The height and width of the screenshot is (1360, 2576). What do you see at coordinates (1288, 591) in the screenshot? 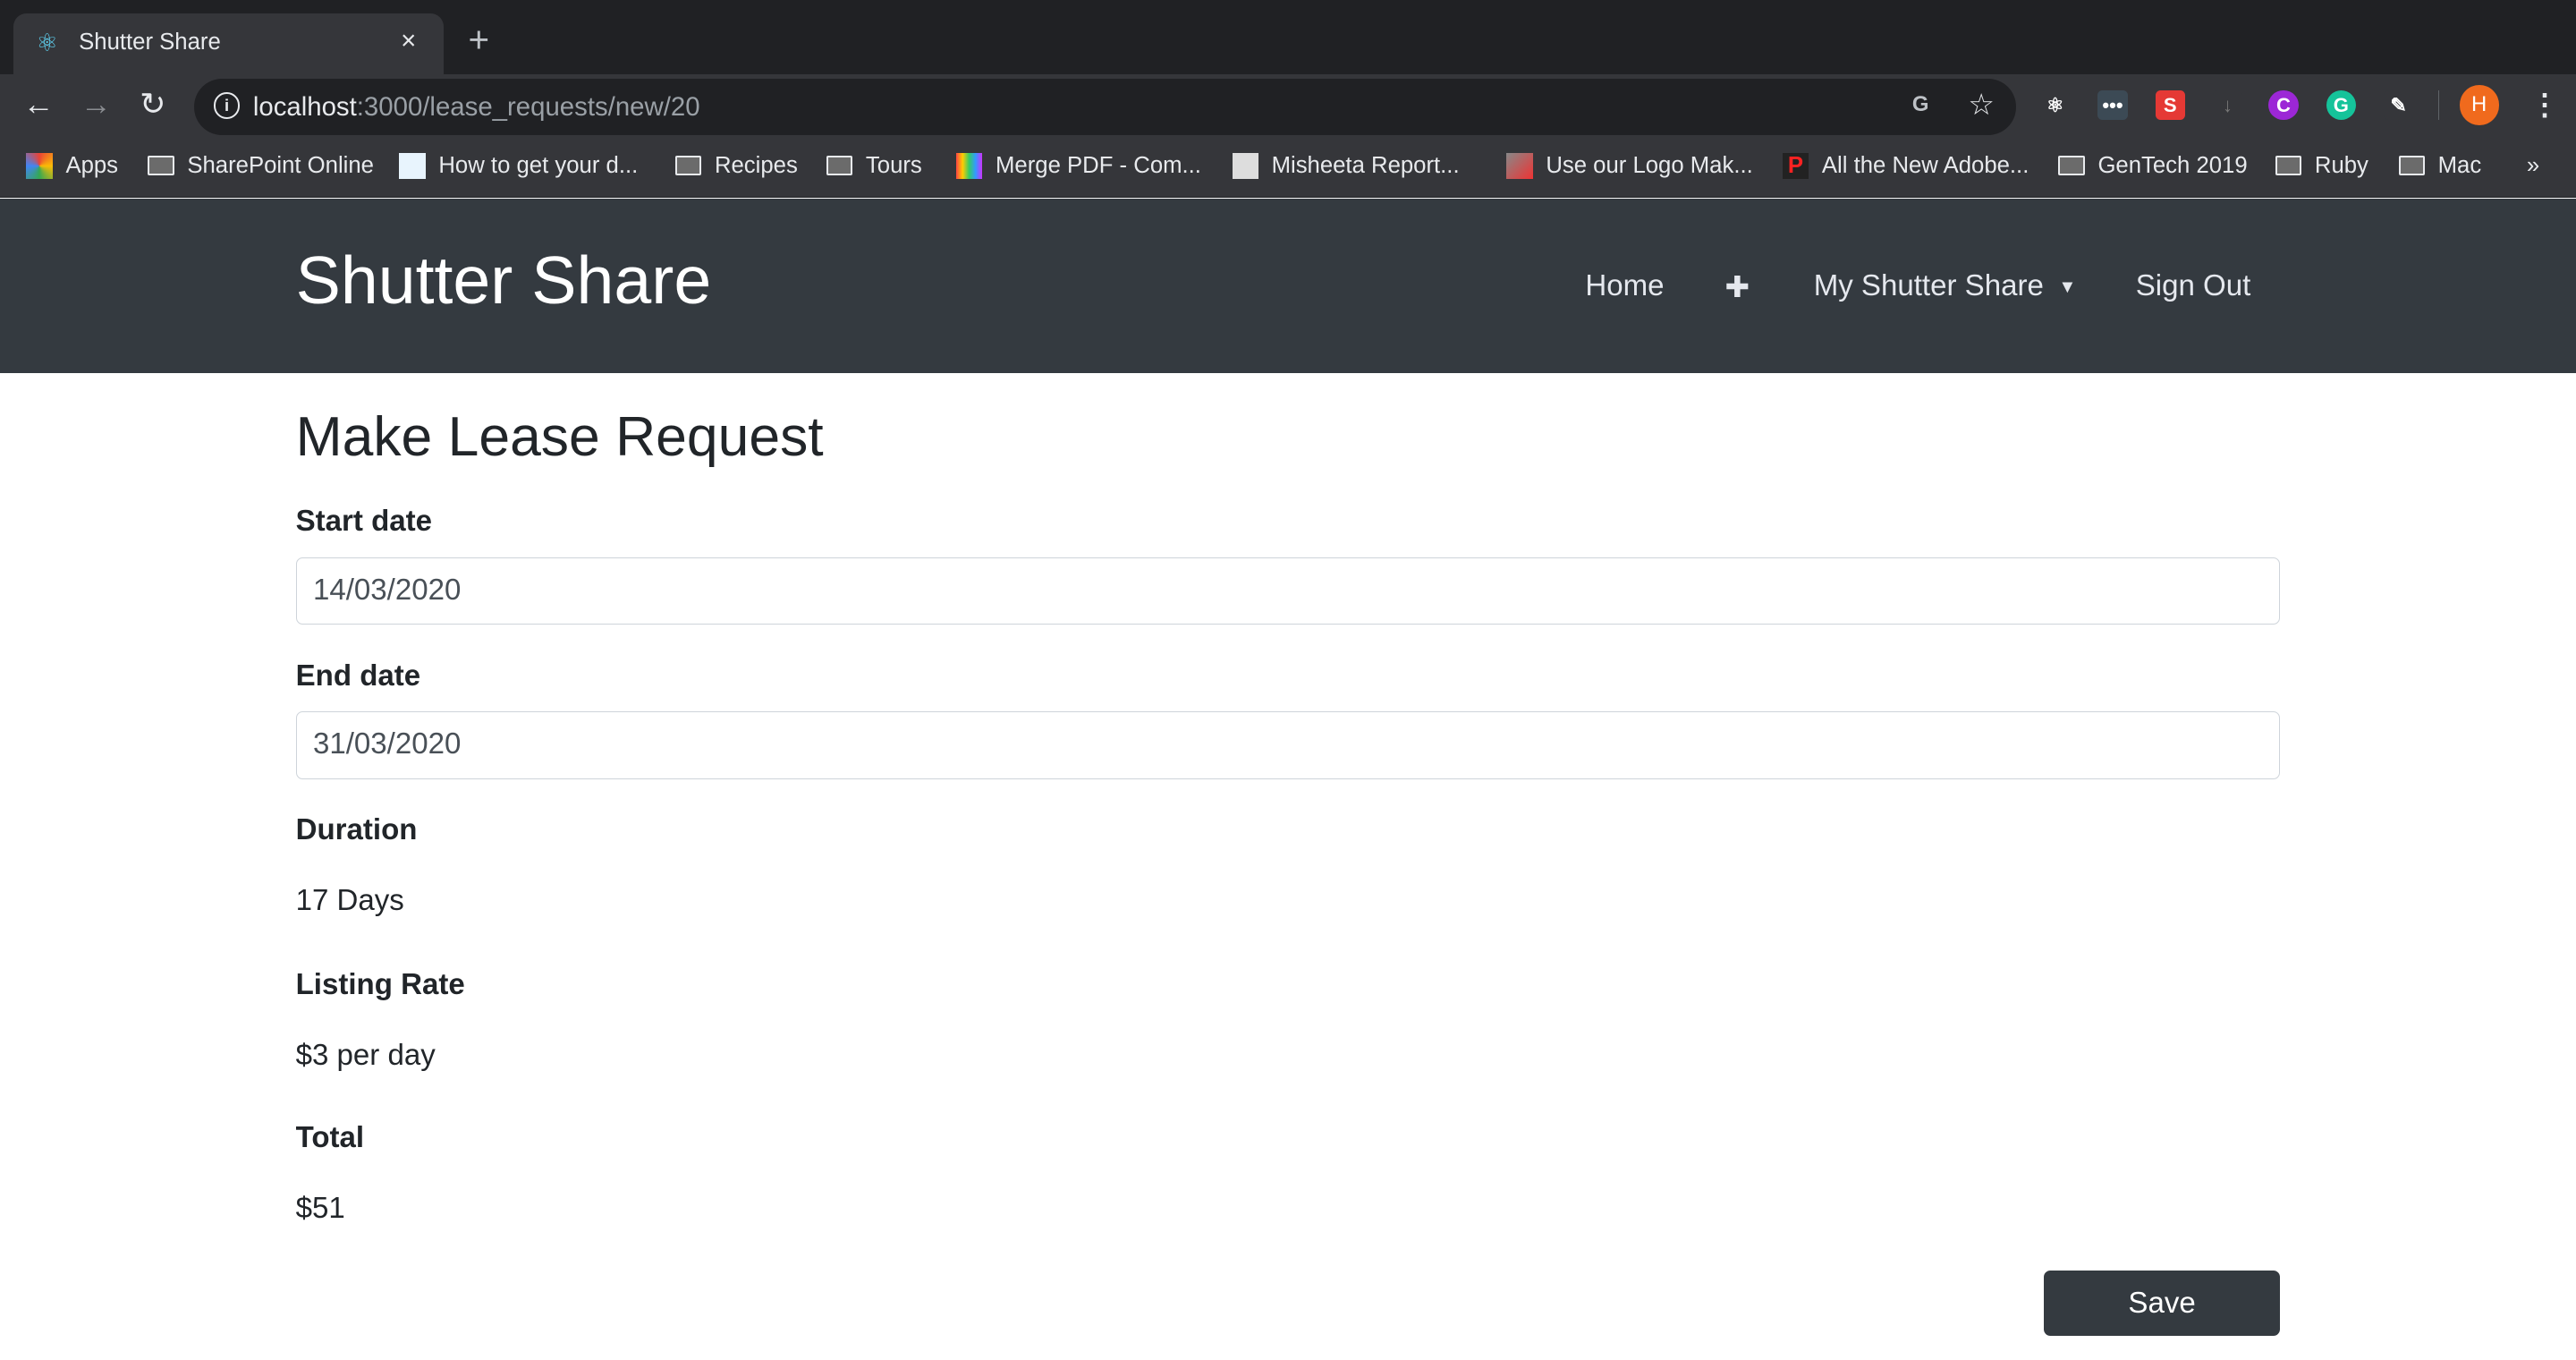
I see `start-date-input: 14/03/2020` at bounding box center [1288, 591].